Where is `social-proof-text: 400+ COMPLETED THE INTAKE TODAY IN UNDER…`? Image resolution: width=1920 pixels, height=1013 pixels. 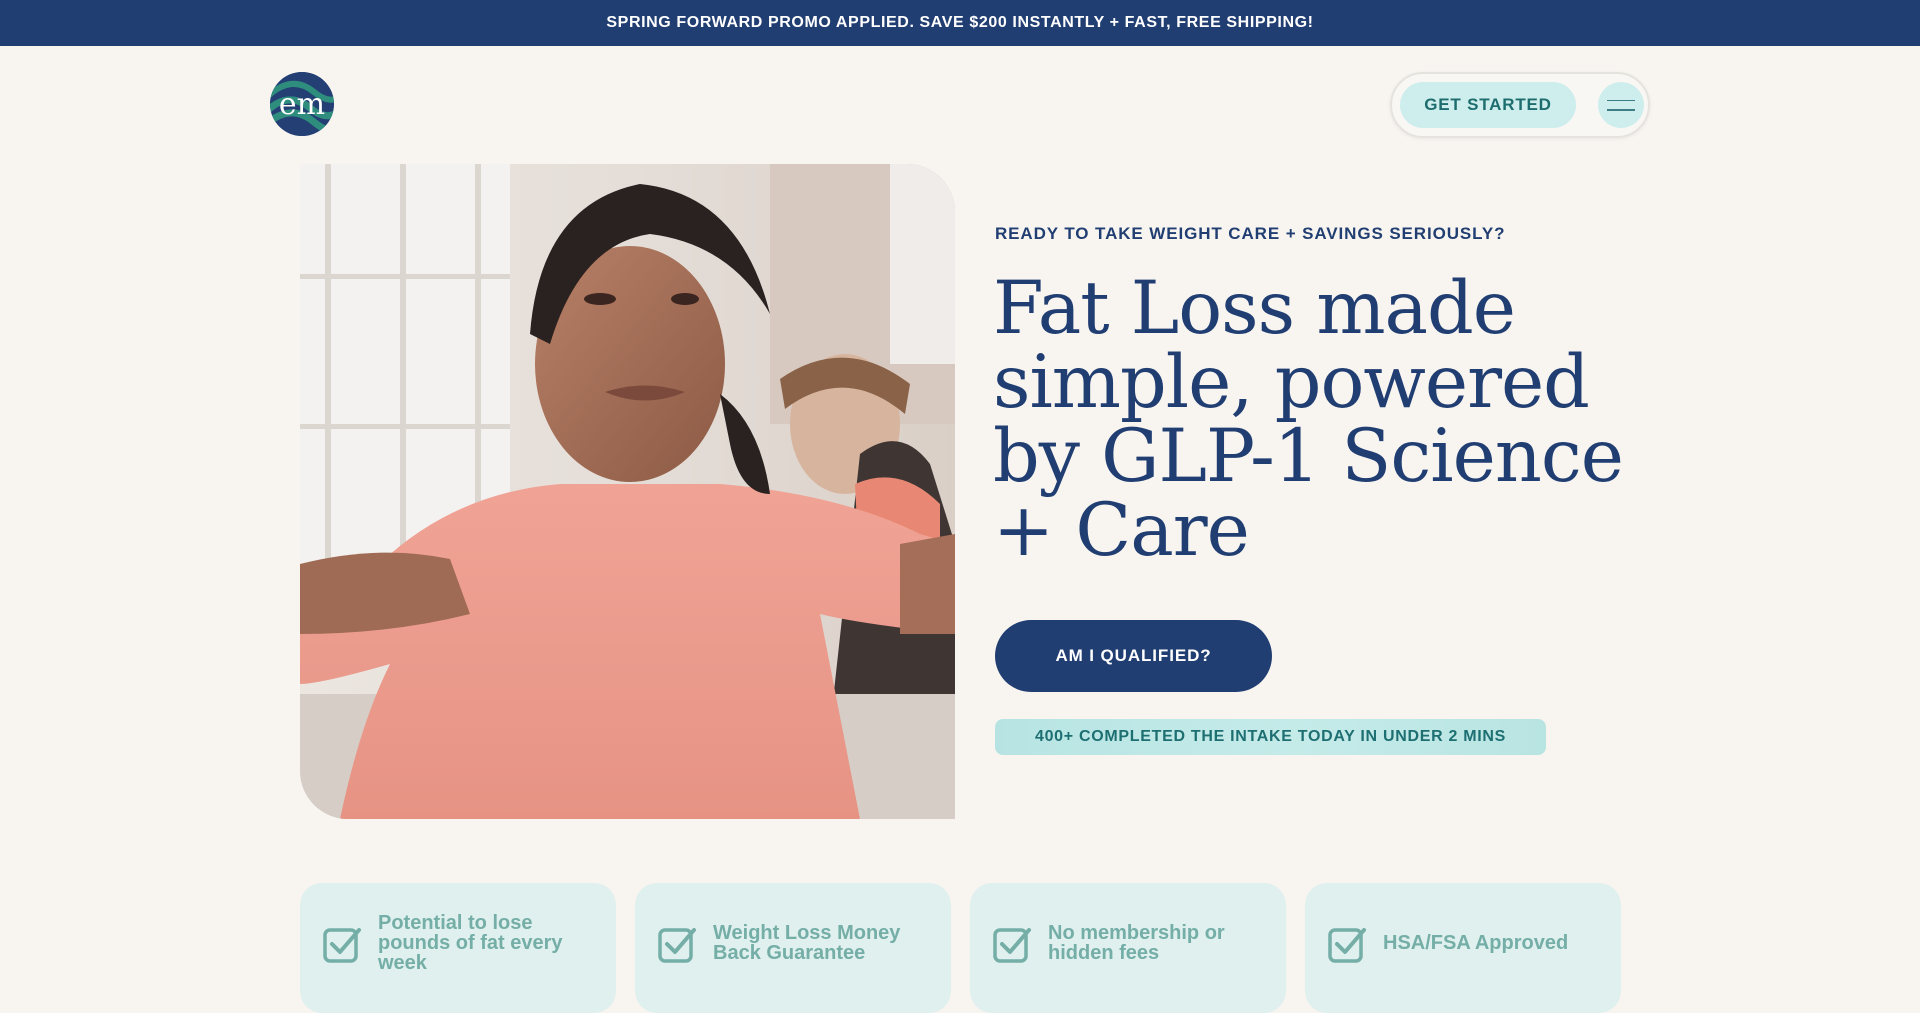 social-proof-text: 400+ COMPLETED THE INTAKE TODAY IN UNDER… is located at coordinates (1270, 736).